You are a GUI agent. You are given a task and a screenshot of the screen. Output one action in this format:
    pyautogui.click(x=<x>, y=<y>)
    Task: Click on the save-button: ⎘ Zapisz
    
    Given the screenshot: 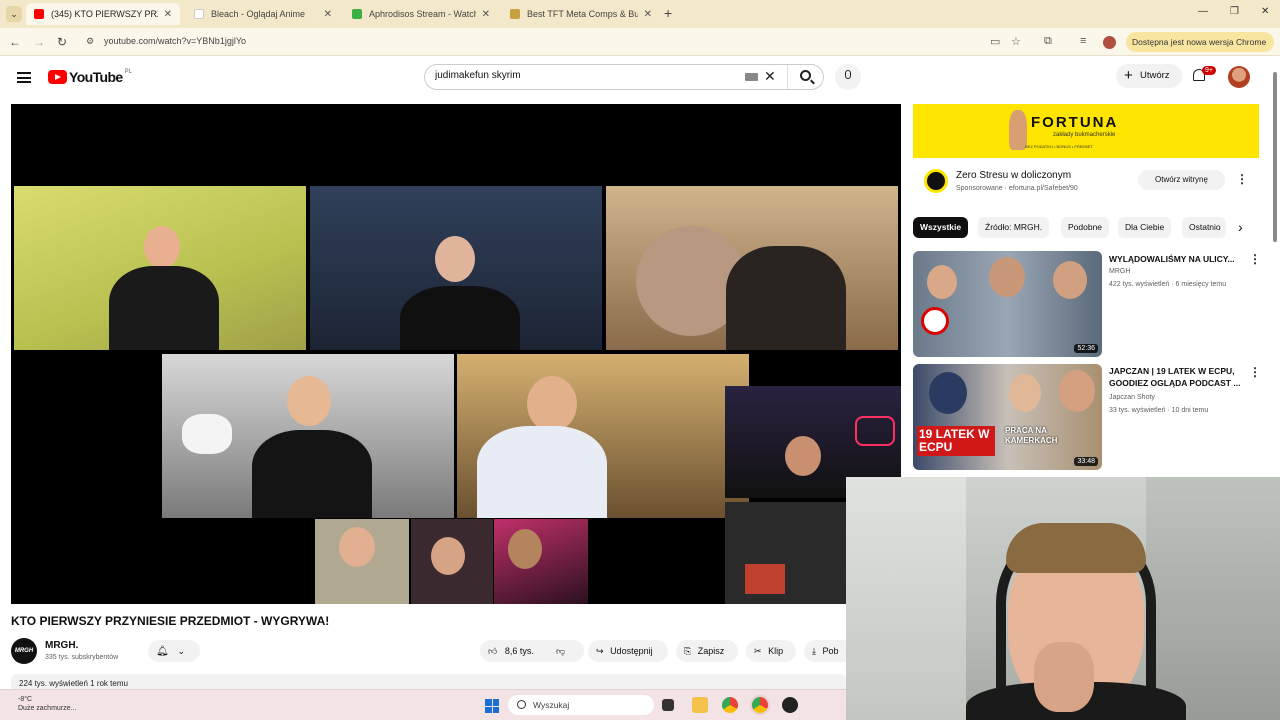 What is the action you would take?
    pyautogui.click(x=707, y=651)
    